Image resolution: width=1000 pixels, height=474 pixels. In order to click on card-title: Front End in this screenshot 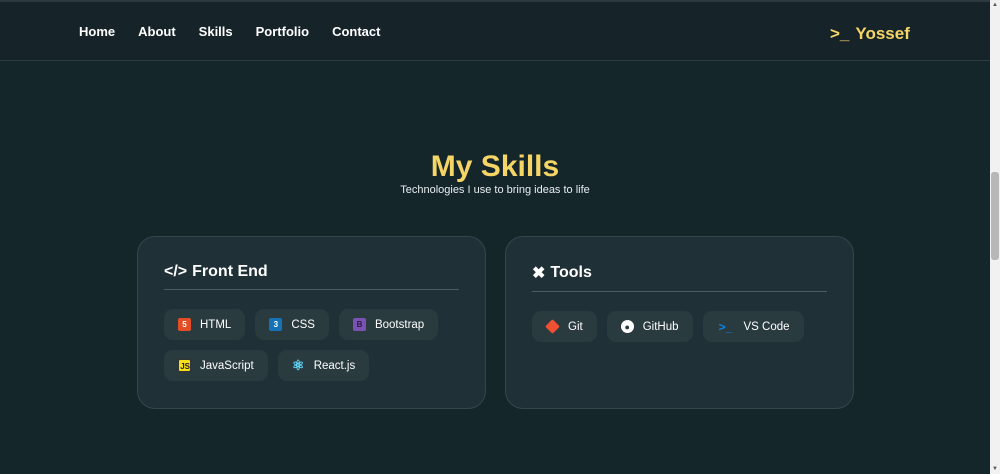, I will do `click(230, 271)`.